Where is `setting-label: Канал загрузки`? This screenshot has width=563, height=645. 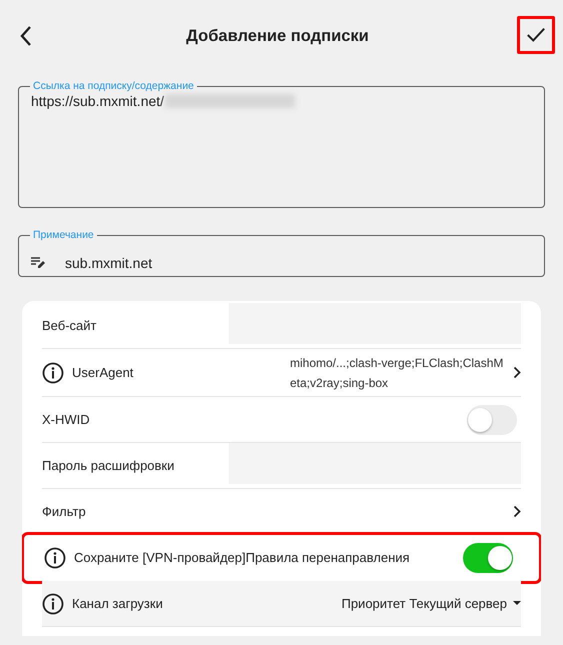 setting-label: Канал загрузки is located at coordinates (117, 603).